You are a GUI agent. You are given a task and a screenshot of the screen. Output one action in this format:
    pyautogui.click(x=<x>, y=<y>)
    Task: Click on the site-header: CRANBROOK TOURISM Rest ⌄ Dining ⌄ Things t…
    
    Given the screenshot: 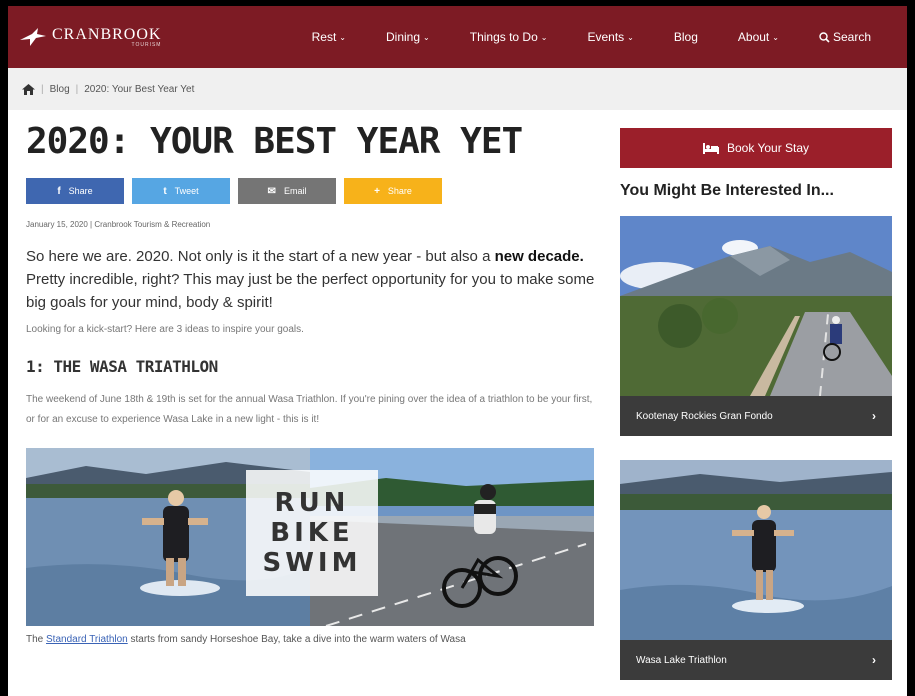 What is the action you would take?
    pyautogui.click(x=457, y=37)
    